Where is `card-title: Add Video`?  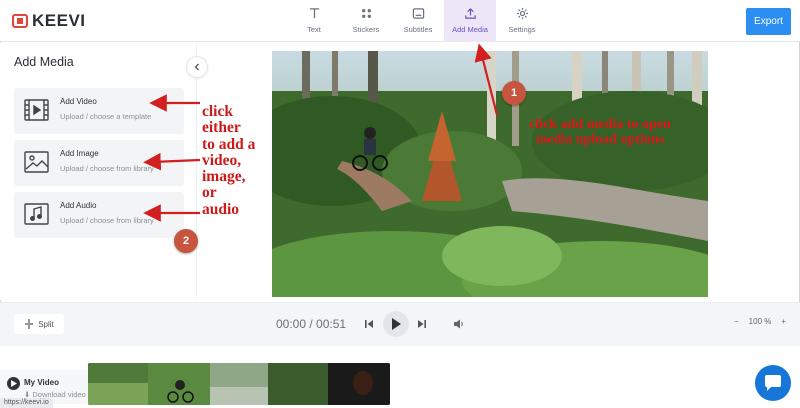
card-title: Add Video is located at coordinates (78, 101).